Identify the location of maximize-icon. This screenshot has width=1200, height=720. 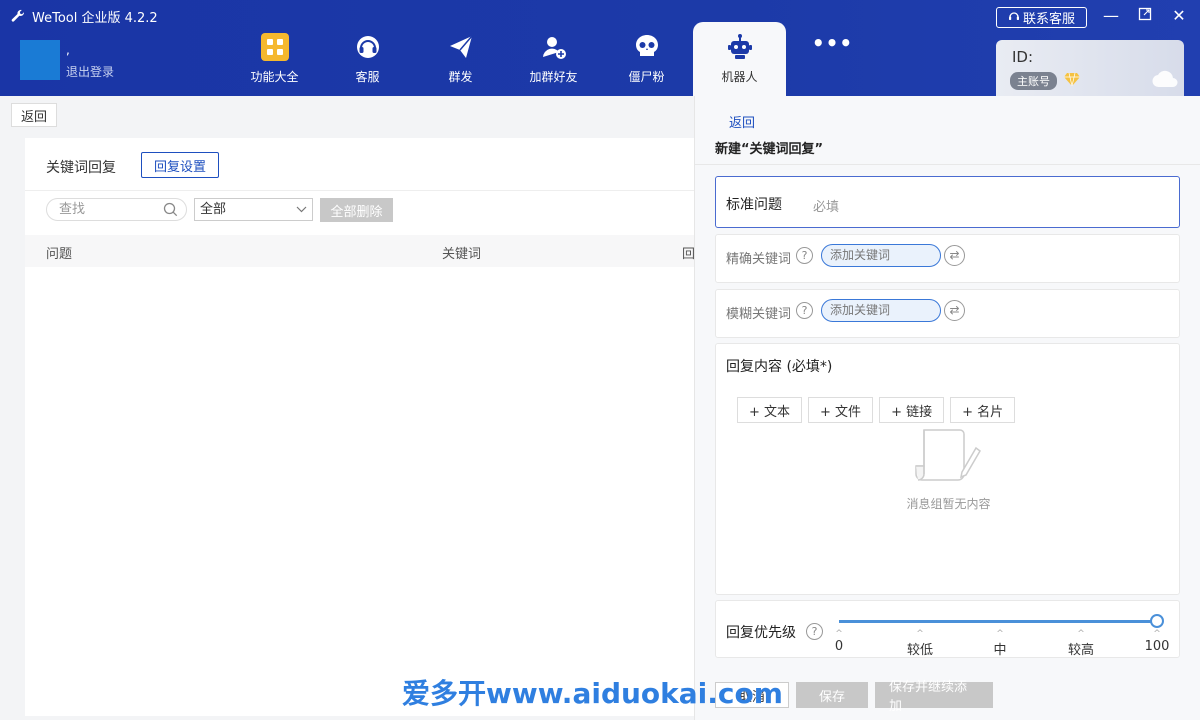
(1145, 14).